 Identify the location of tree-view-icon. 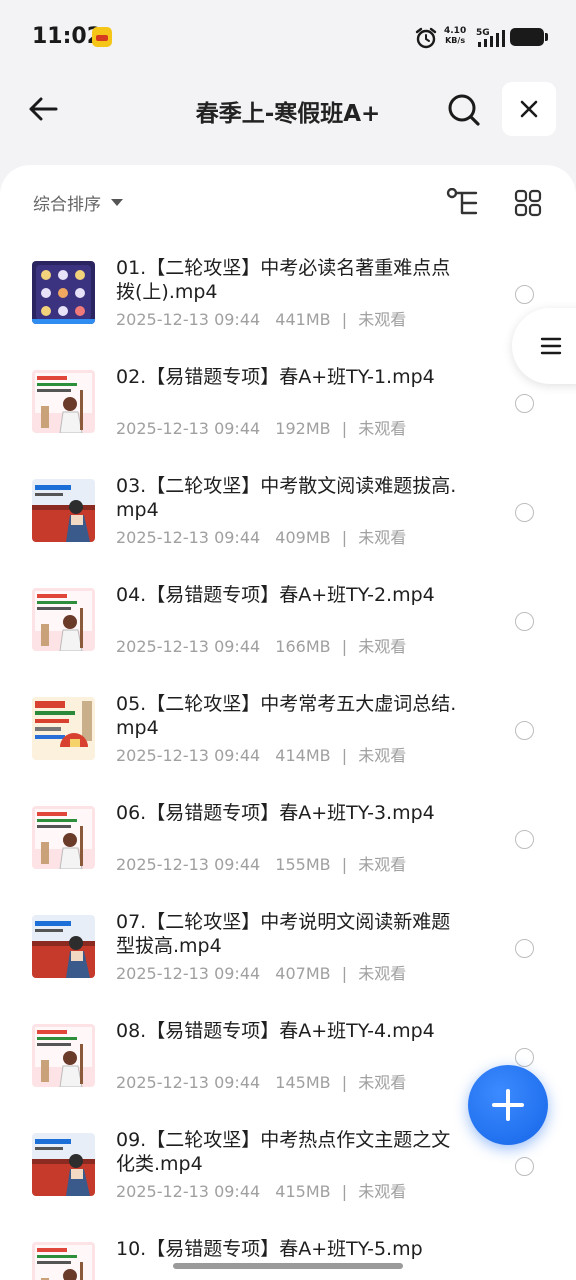
(462, 201).